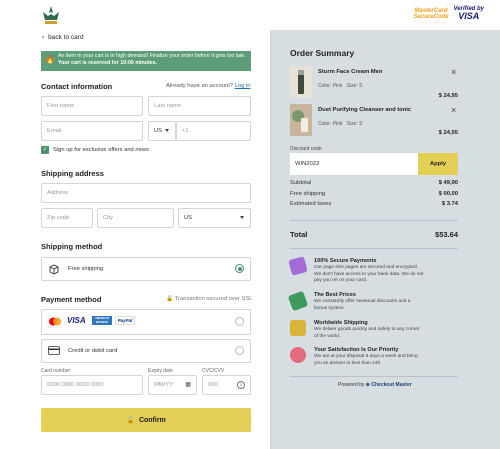  Describe the element at coordinates (67, 218) in the screenshot. I see `zip-code-input: Zip code` at that location.